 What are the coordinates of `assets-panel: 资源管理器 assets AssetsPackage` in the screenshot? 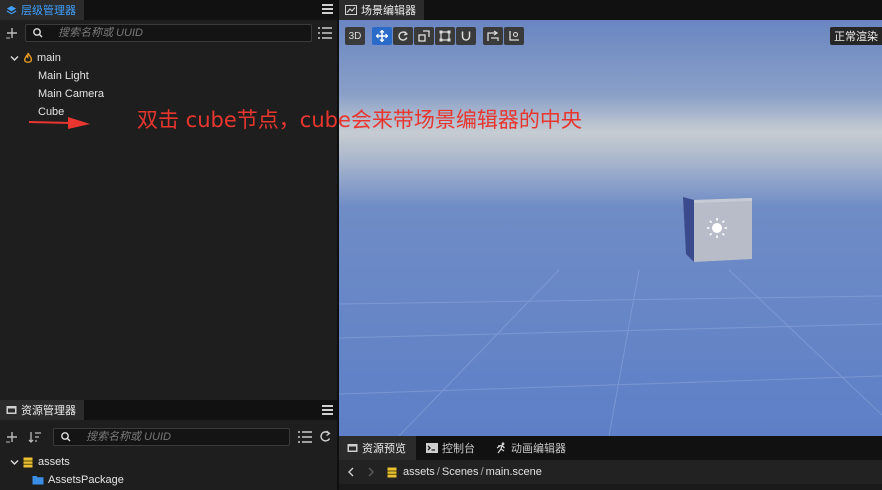 It's located at (168, 445).